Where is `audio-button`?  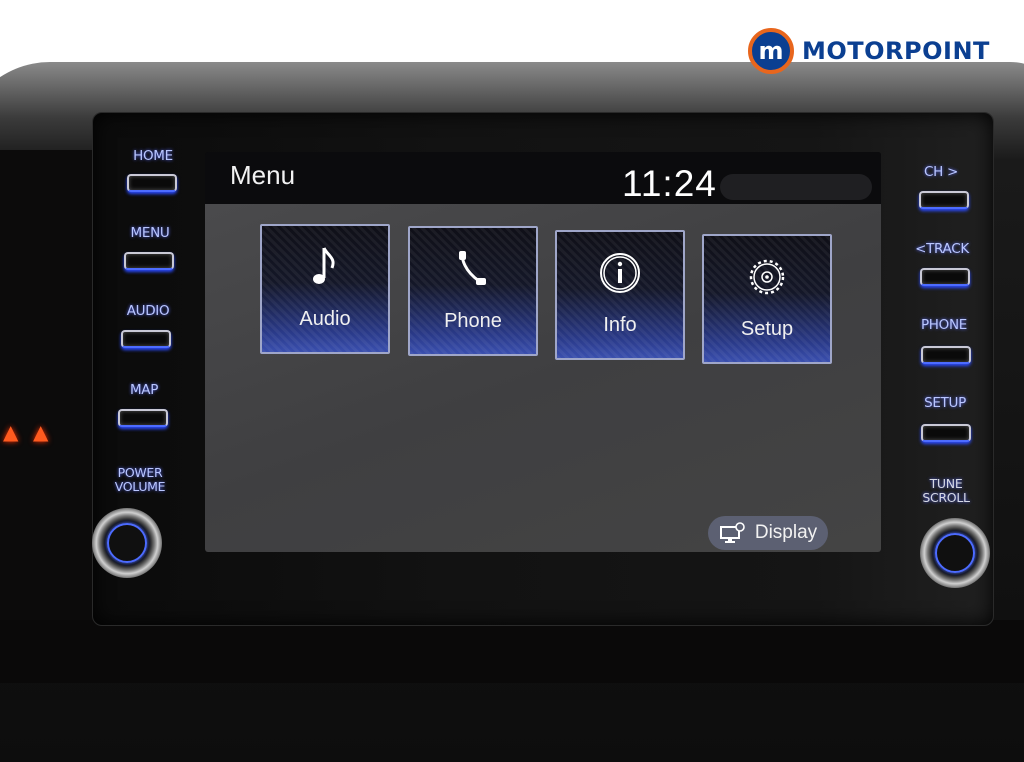 audio-button is located at coordinates (146, 339).